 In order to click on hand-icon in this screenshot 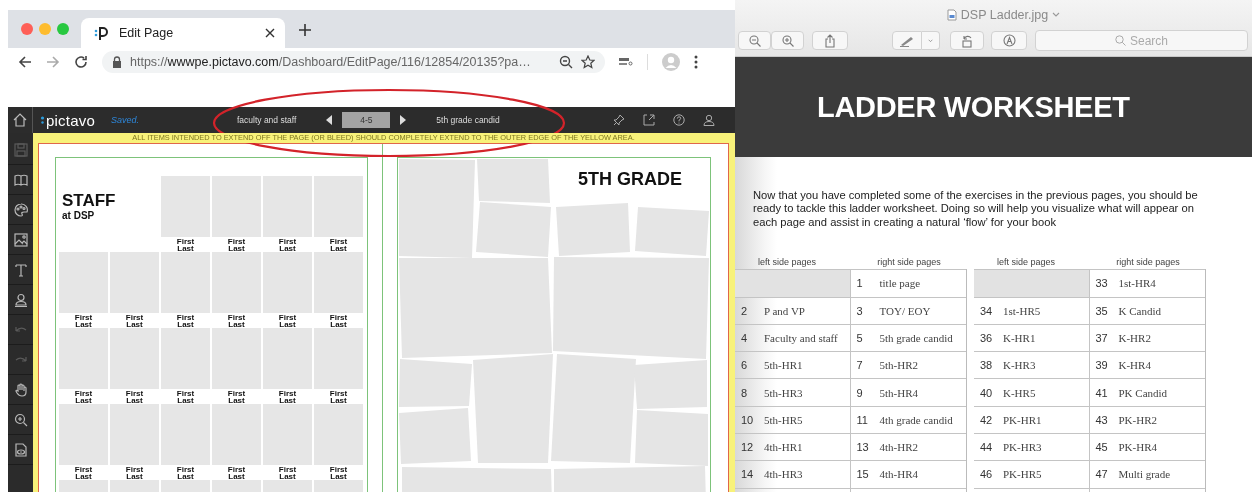, I will do `click(20, 389)`.